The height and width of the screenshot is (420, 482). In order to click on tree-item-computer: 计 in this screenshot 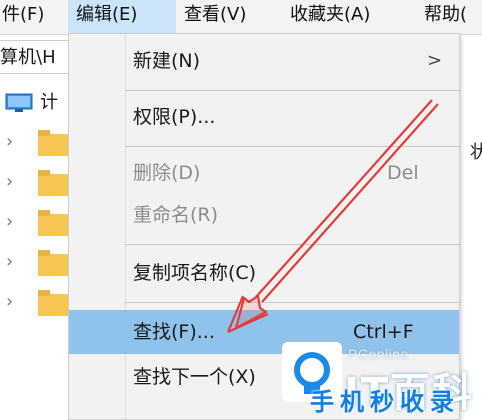, I will do `click(31, 103)`.